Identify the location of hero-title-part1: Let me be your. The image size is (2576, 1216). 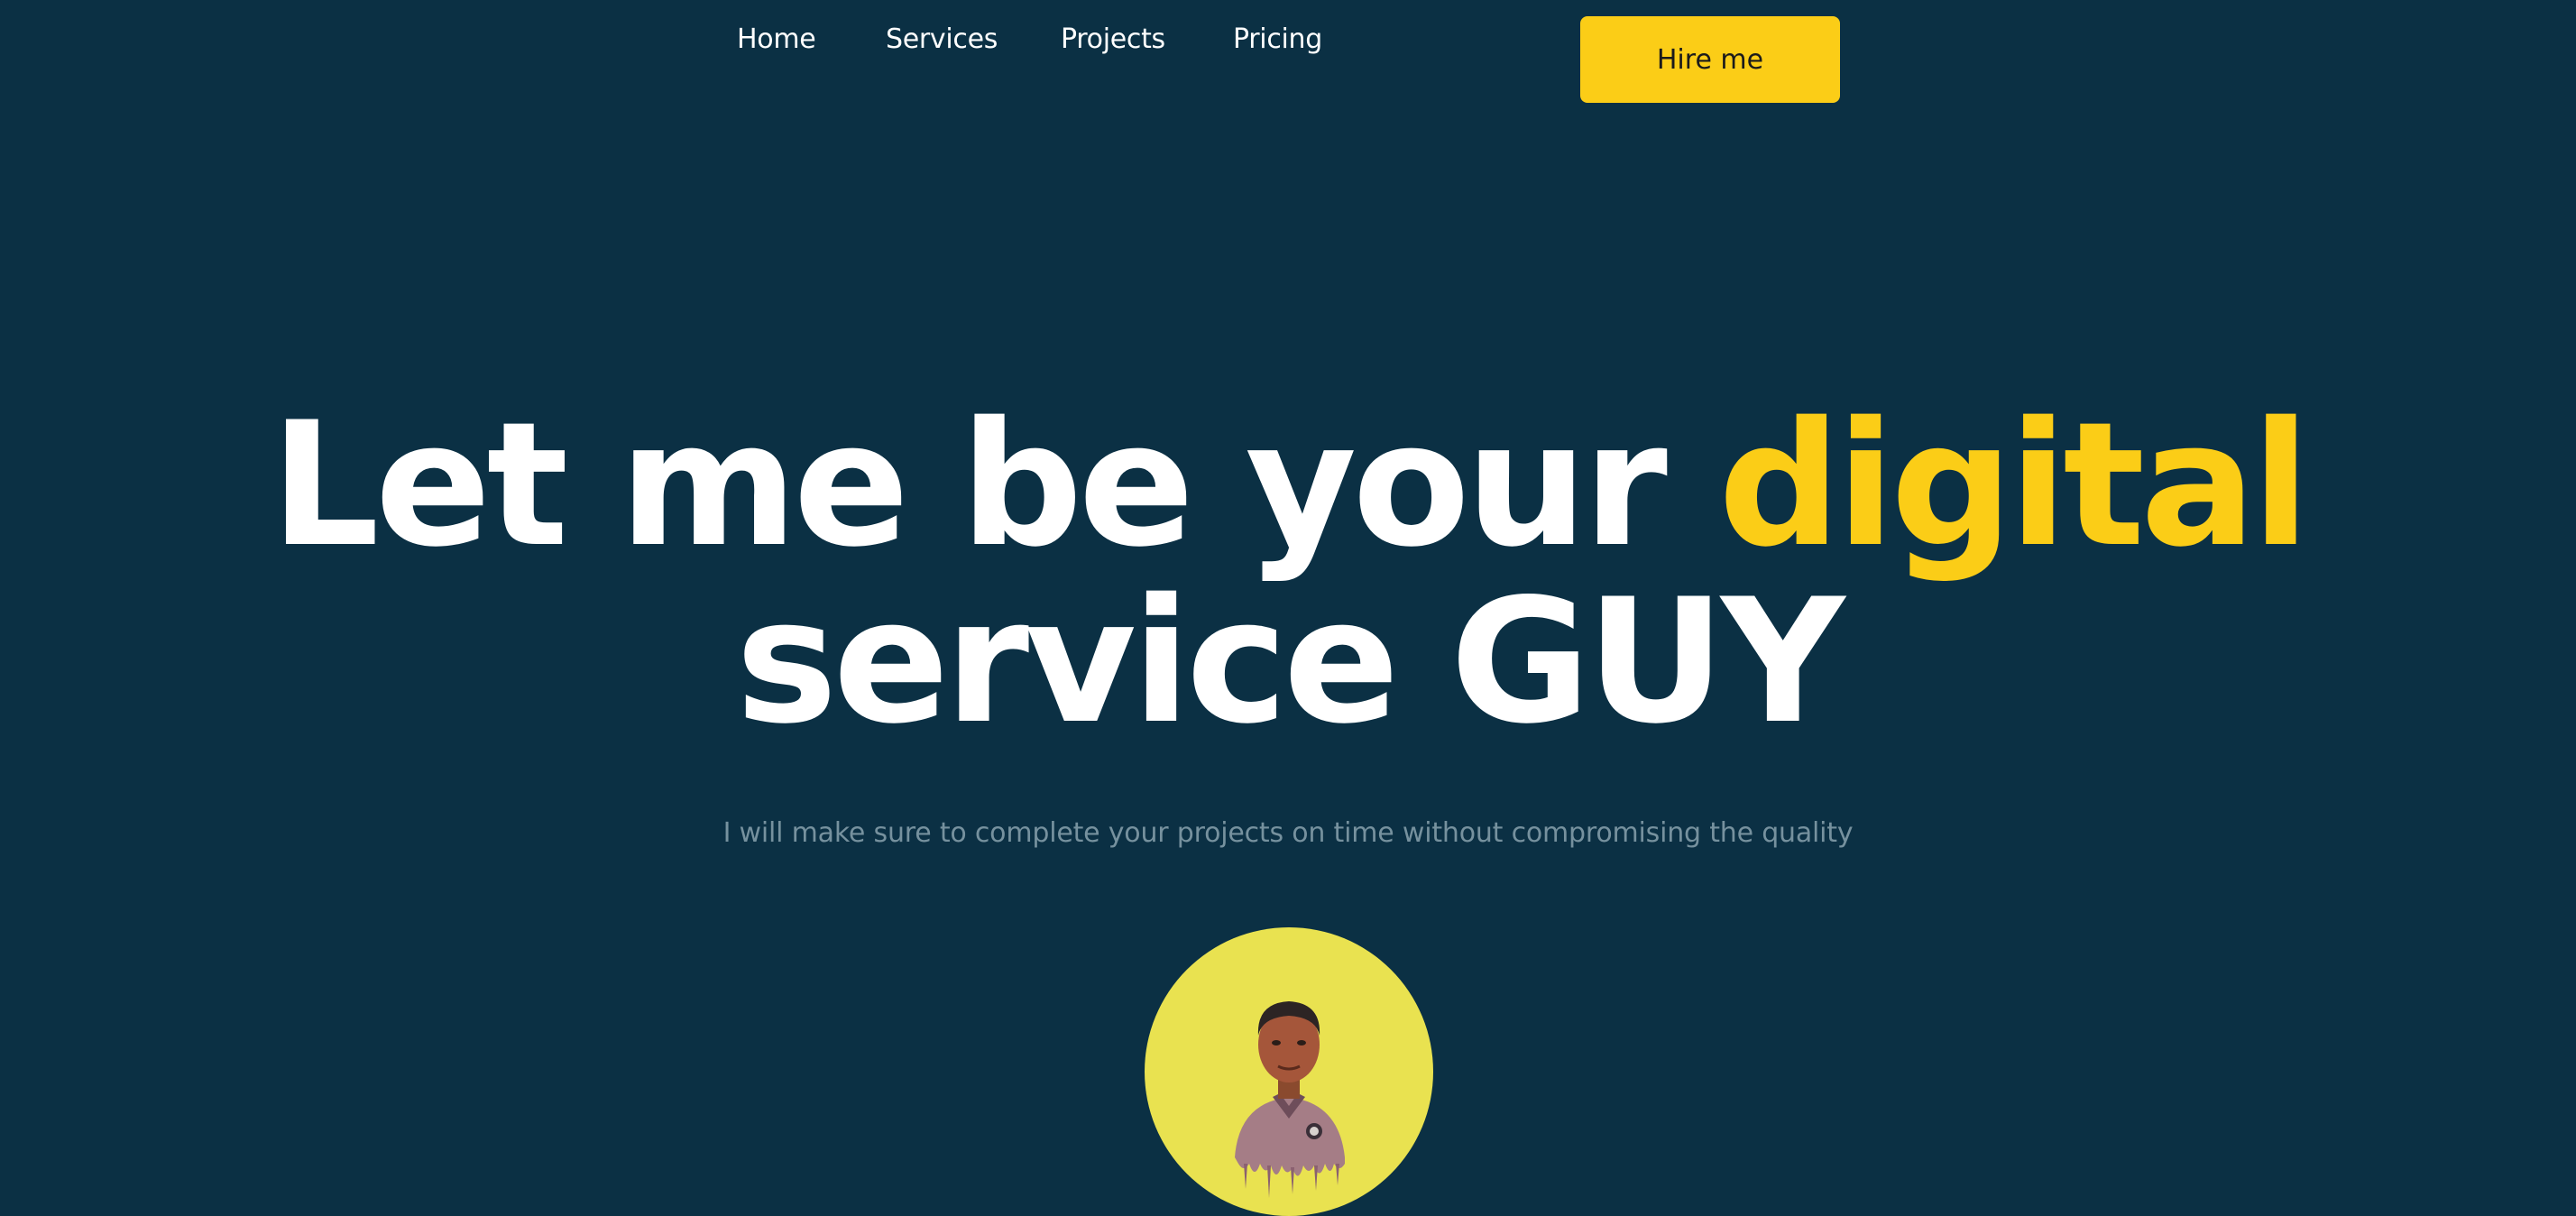
(994, 485).